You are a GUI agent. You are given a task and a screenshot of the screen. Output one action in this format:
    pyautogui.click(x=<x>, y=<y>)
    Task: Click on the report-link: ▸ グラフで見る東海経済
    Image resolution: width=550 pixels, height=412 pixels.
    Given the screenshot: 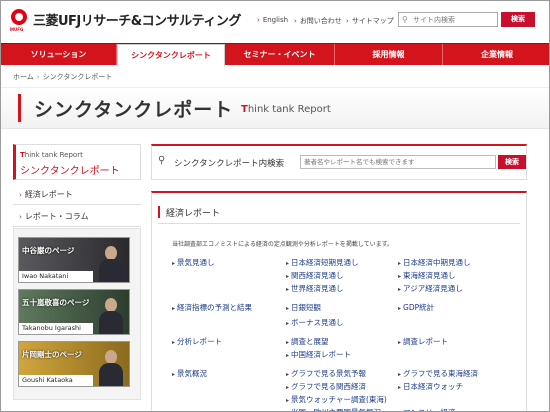 What is the action you would take?
    pyautogui.click(x=438, y=373)
    